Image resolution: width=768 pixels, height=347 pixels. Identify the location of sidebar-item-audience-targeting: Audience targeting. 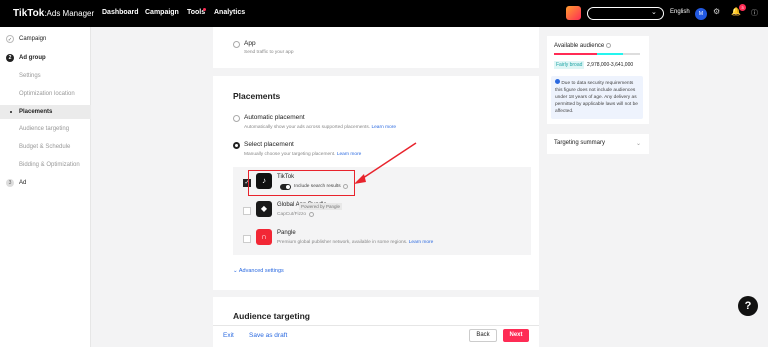
(45, 129).